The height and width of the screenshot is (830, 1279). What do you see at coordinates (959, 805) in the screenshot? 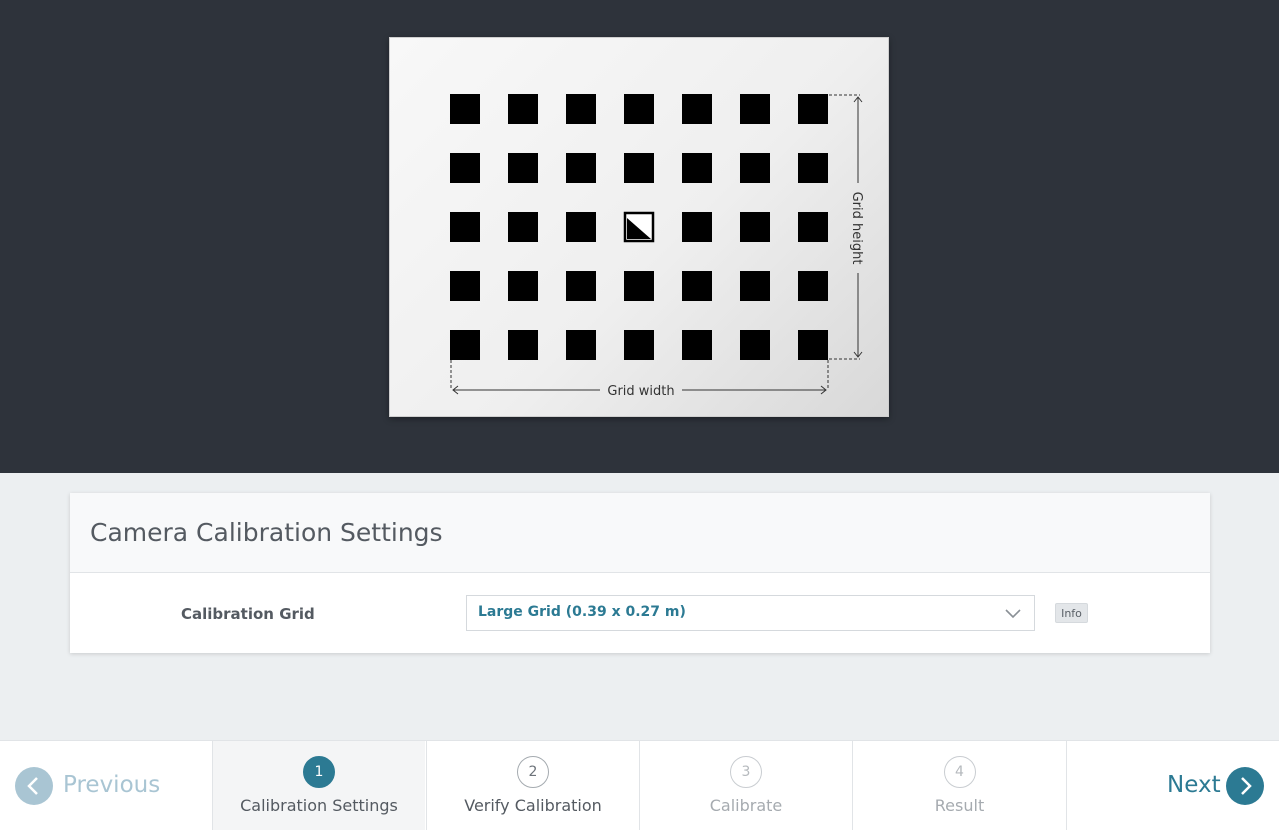
I see `step-label: Result` at bounding box center [959, 805].